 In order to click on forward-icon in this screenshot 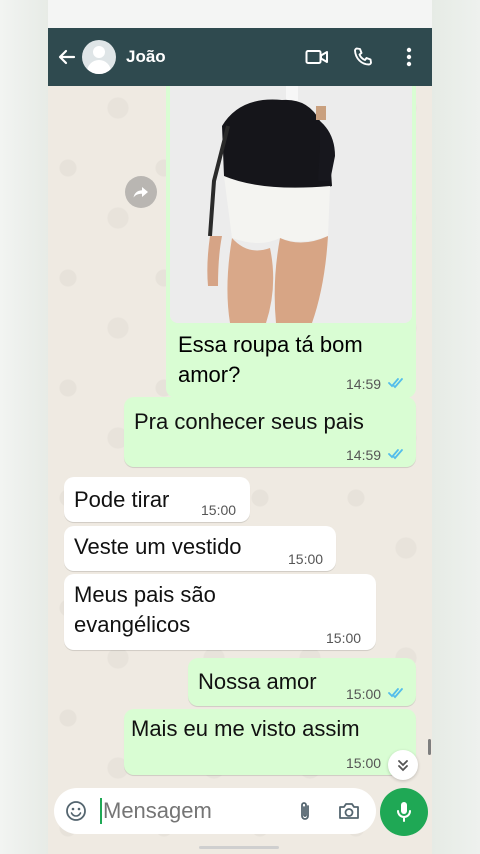, I will do `click(141, 192)`.